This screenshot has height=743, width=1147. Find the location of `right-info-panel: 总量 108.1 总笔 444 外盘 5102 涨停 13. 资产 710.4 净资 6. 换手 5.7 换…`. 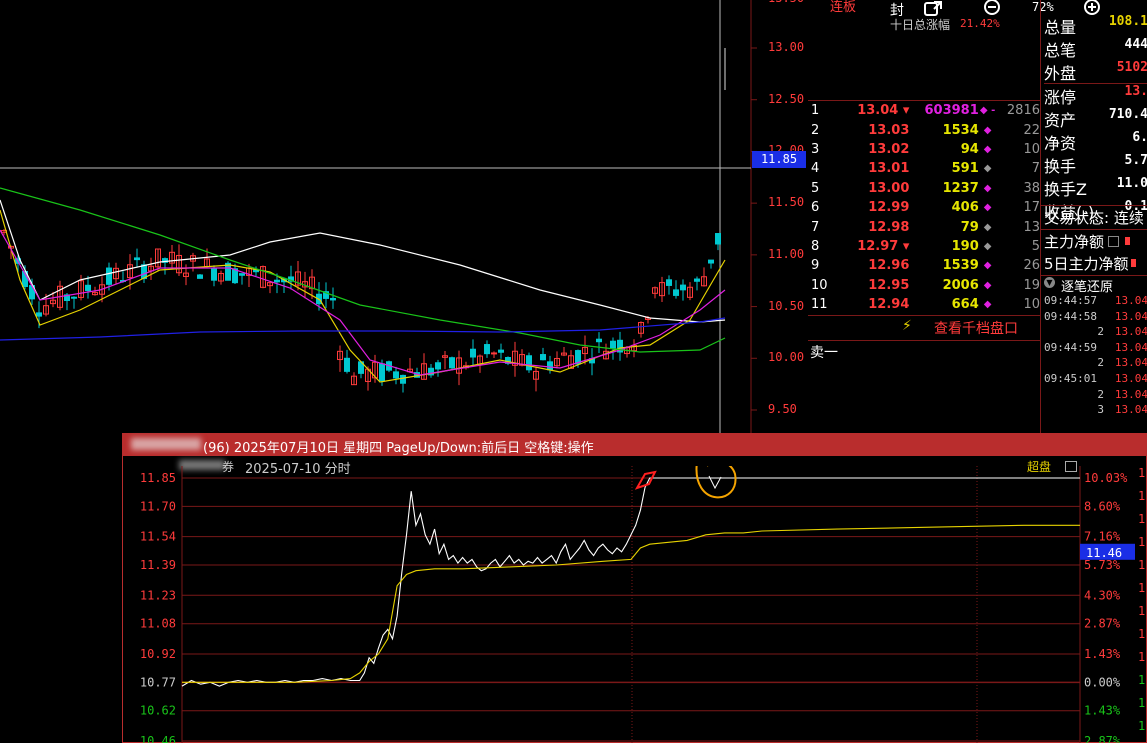

right-info-panel: 总量 108.1 总笔 444 外盘 5102 涨停 13. 资产 710.4 净资 6. 换手 5.7 换… is located at coordinates (1093, 216).